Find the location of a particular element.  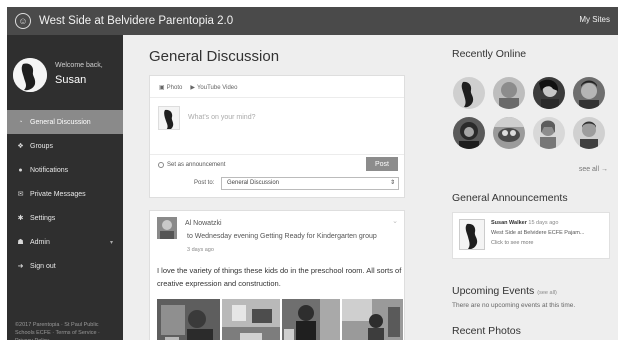

sidebar-item-general-discussion: ◔ General Discussion is located at coordinates (65, 122).